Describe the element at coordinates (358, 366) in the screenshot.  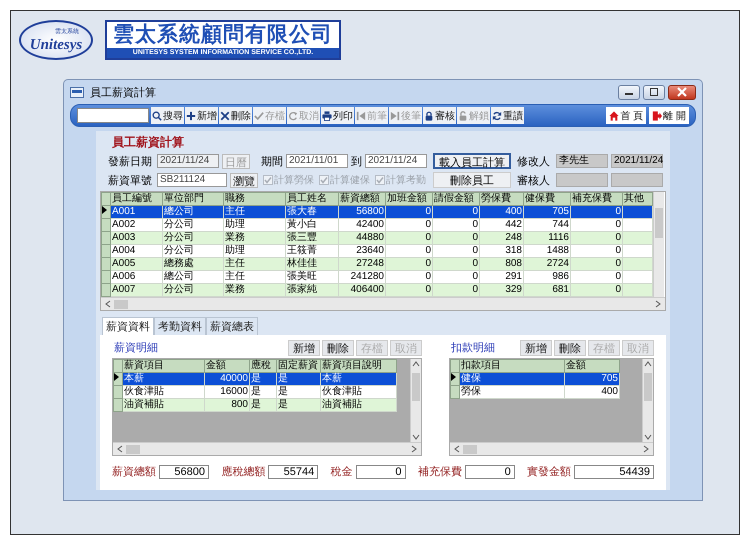
I see `column-header: 薪資項目說明` at that location.